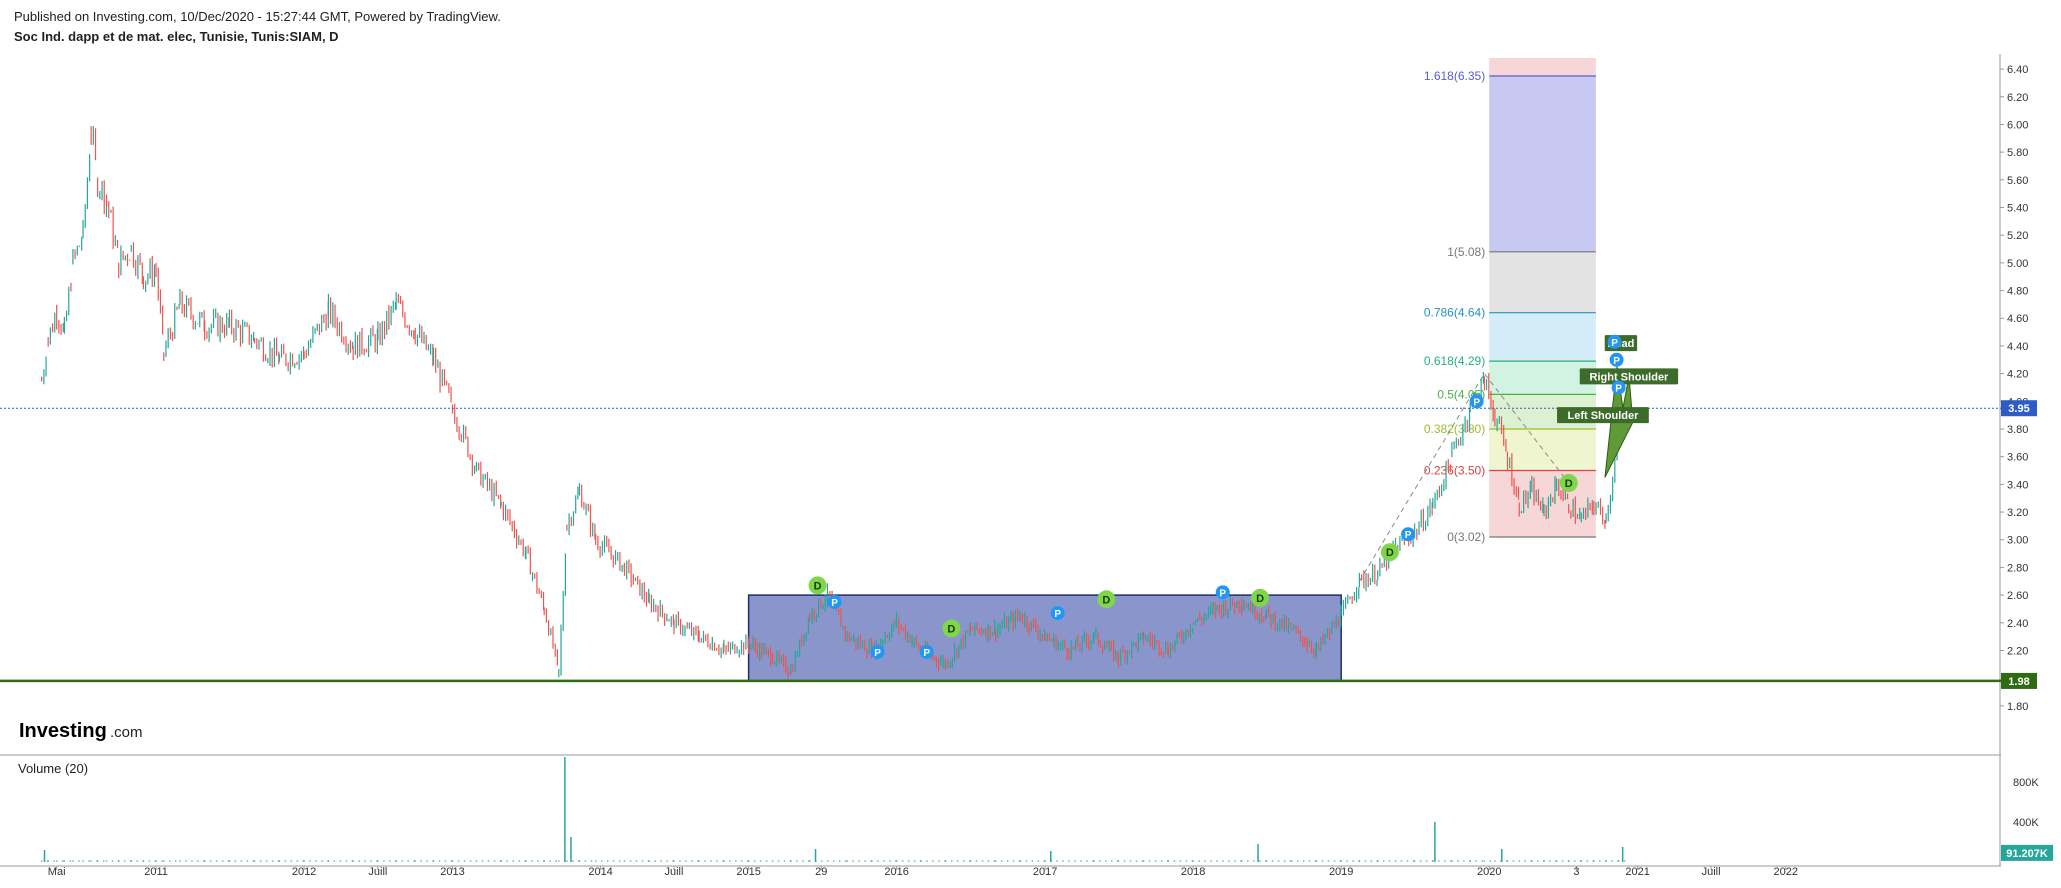 The width and height of the screenshot is (2061, 888). What do you see at coordinates (821, 872) in the screenshot?
I see `time-tick-label: 29` at bounding box center [821, 872].